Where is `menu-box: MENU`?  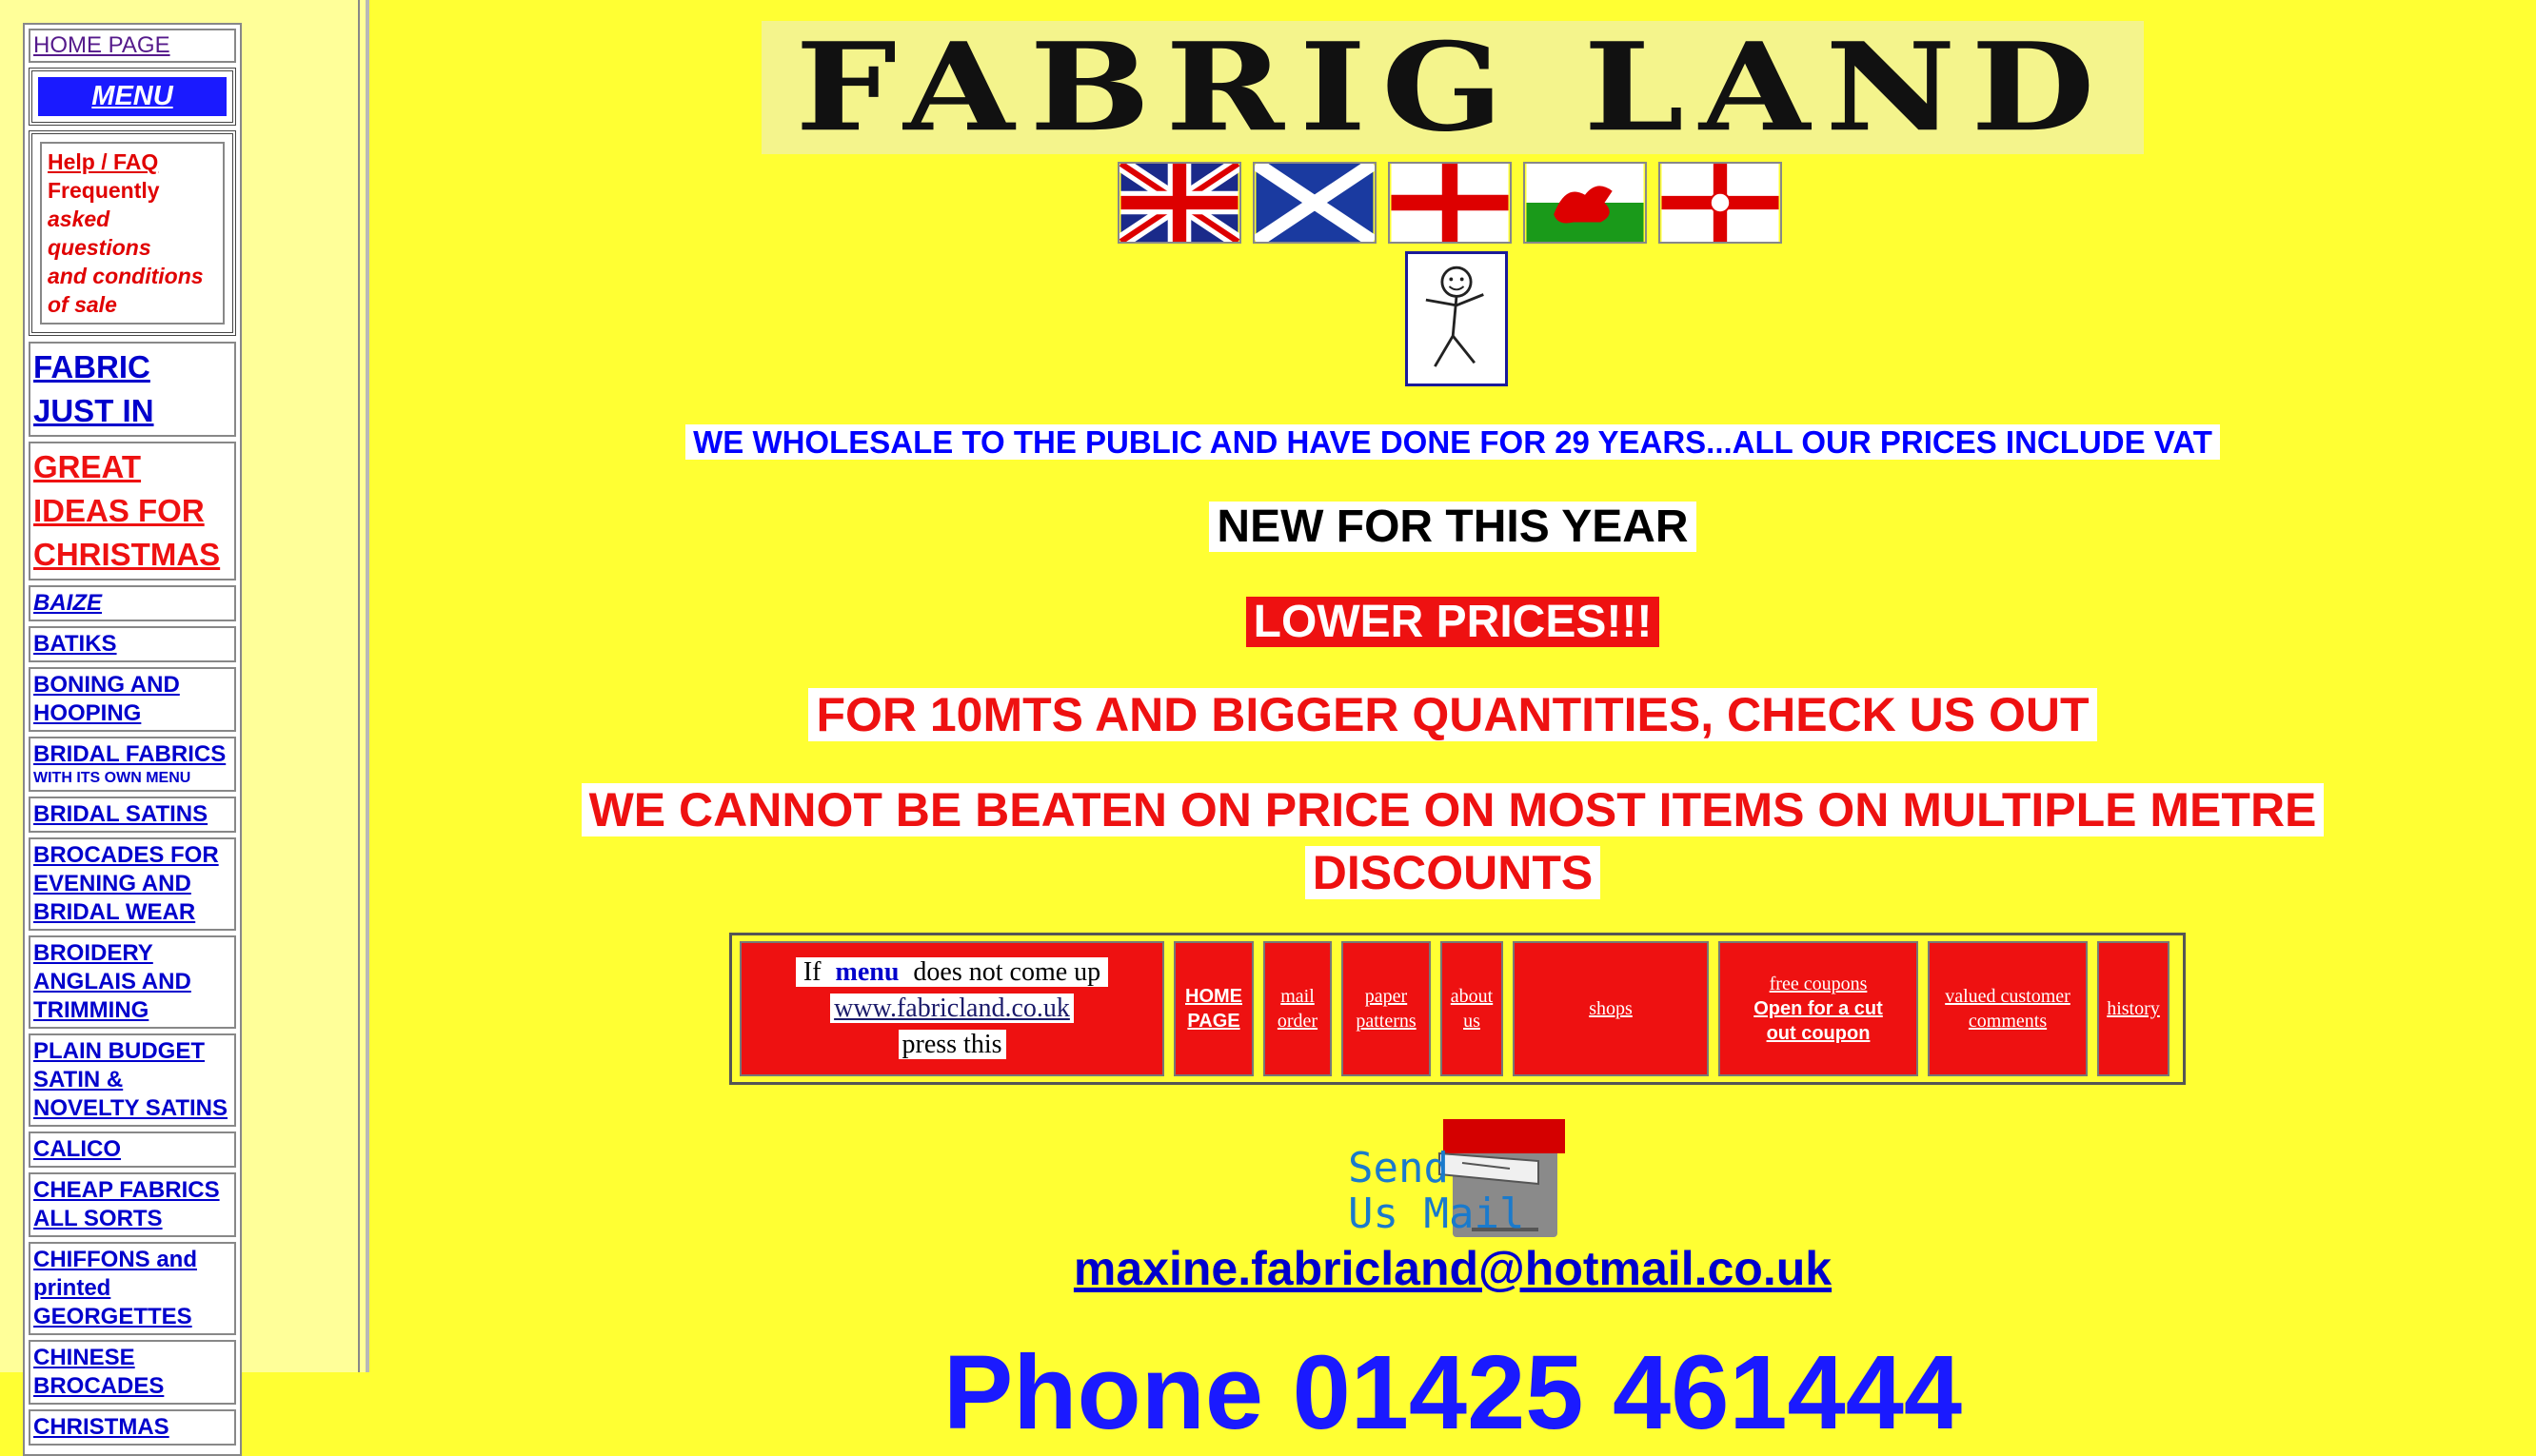
menu-box: MENU is located at coordinates (132, 97).